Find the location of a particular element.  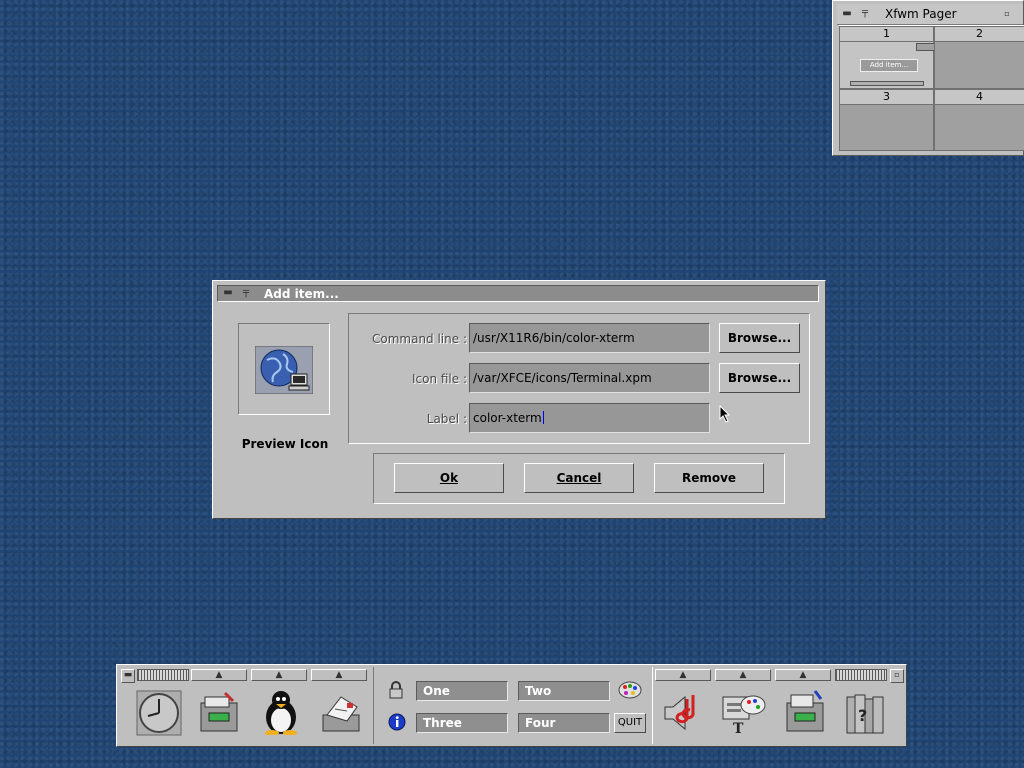

button-row-frame: Ok Cancel Remove is located at coordinates (579, 478).